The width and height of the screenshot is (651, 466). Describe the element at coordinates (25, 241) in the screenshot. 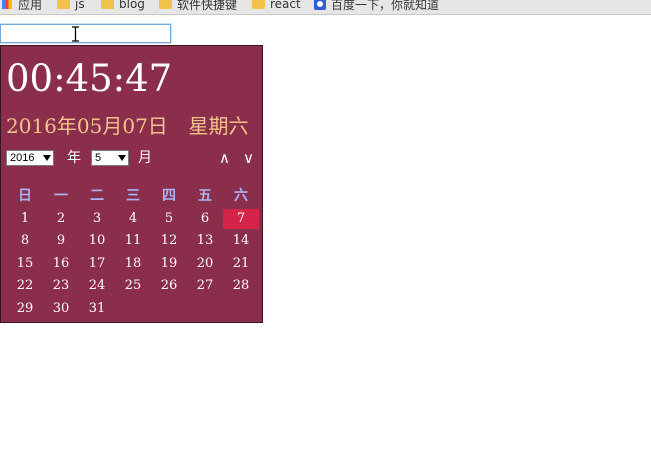

I see `day-cell: 8` at that location.